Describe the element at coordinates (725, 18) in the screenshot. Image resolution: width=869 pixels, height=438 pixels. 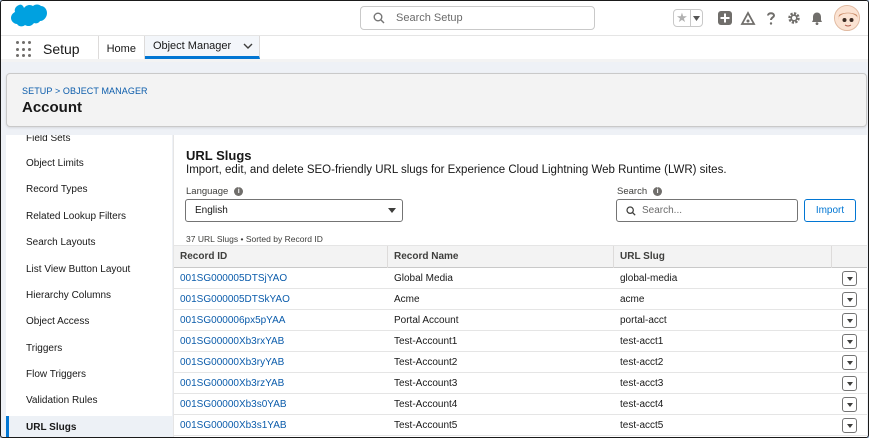
I see `global-actions-button` at that location.